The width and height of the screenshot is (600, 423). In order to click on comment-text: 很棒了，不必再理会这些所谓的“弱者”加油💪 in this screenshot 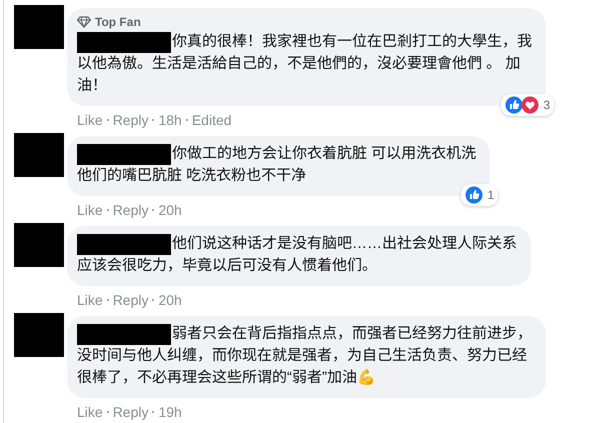, I will do `click(226, 378)`.